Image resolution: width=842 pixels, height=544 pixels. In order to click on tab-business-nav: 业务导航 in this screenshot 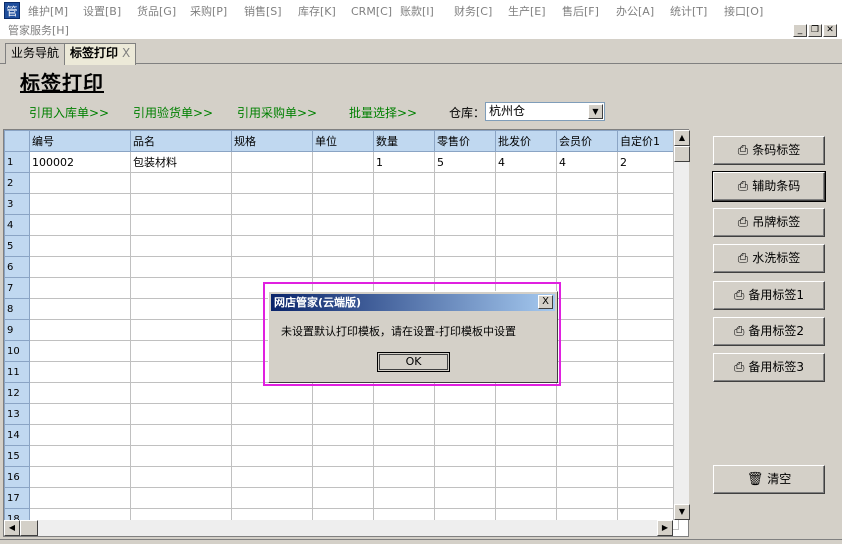, I will do `click(35, 53)`.